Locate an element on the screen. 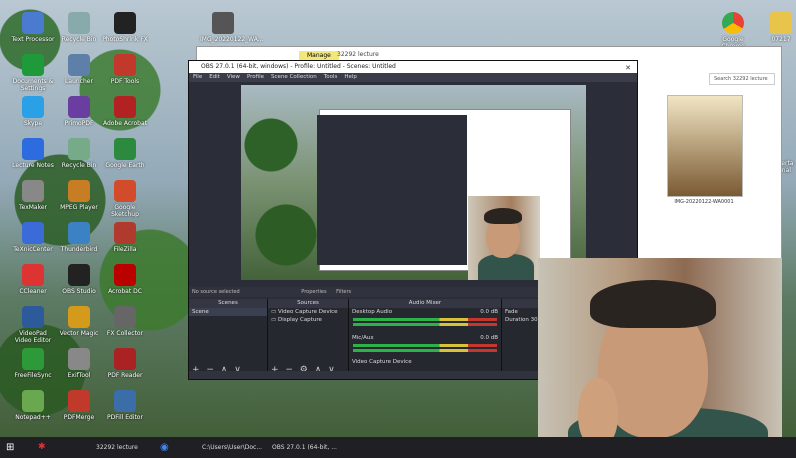 The width and height of the screenshot is (796, 458). pdf-tools-glyph-icon is located at coordinates (125, 65).